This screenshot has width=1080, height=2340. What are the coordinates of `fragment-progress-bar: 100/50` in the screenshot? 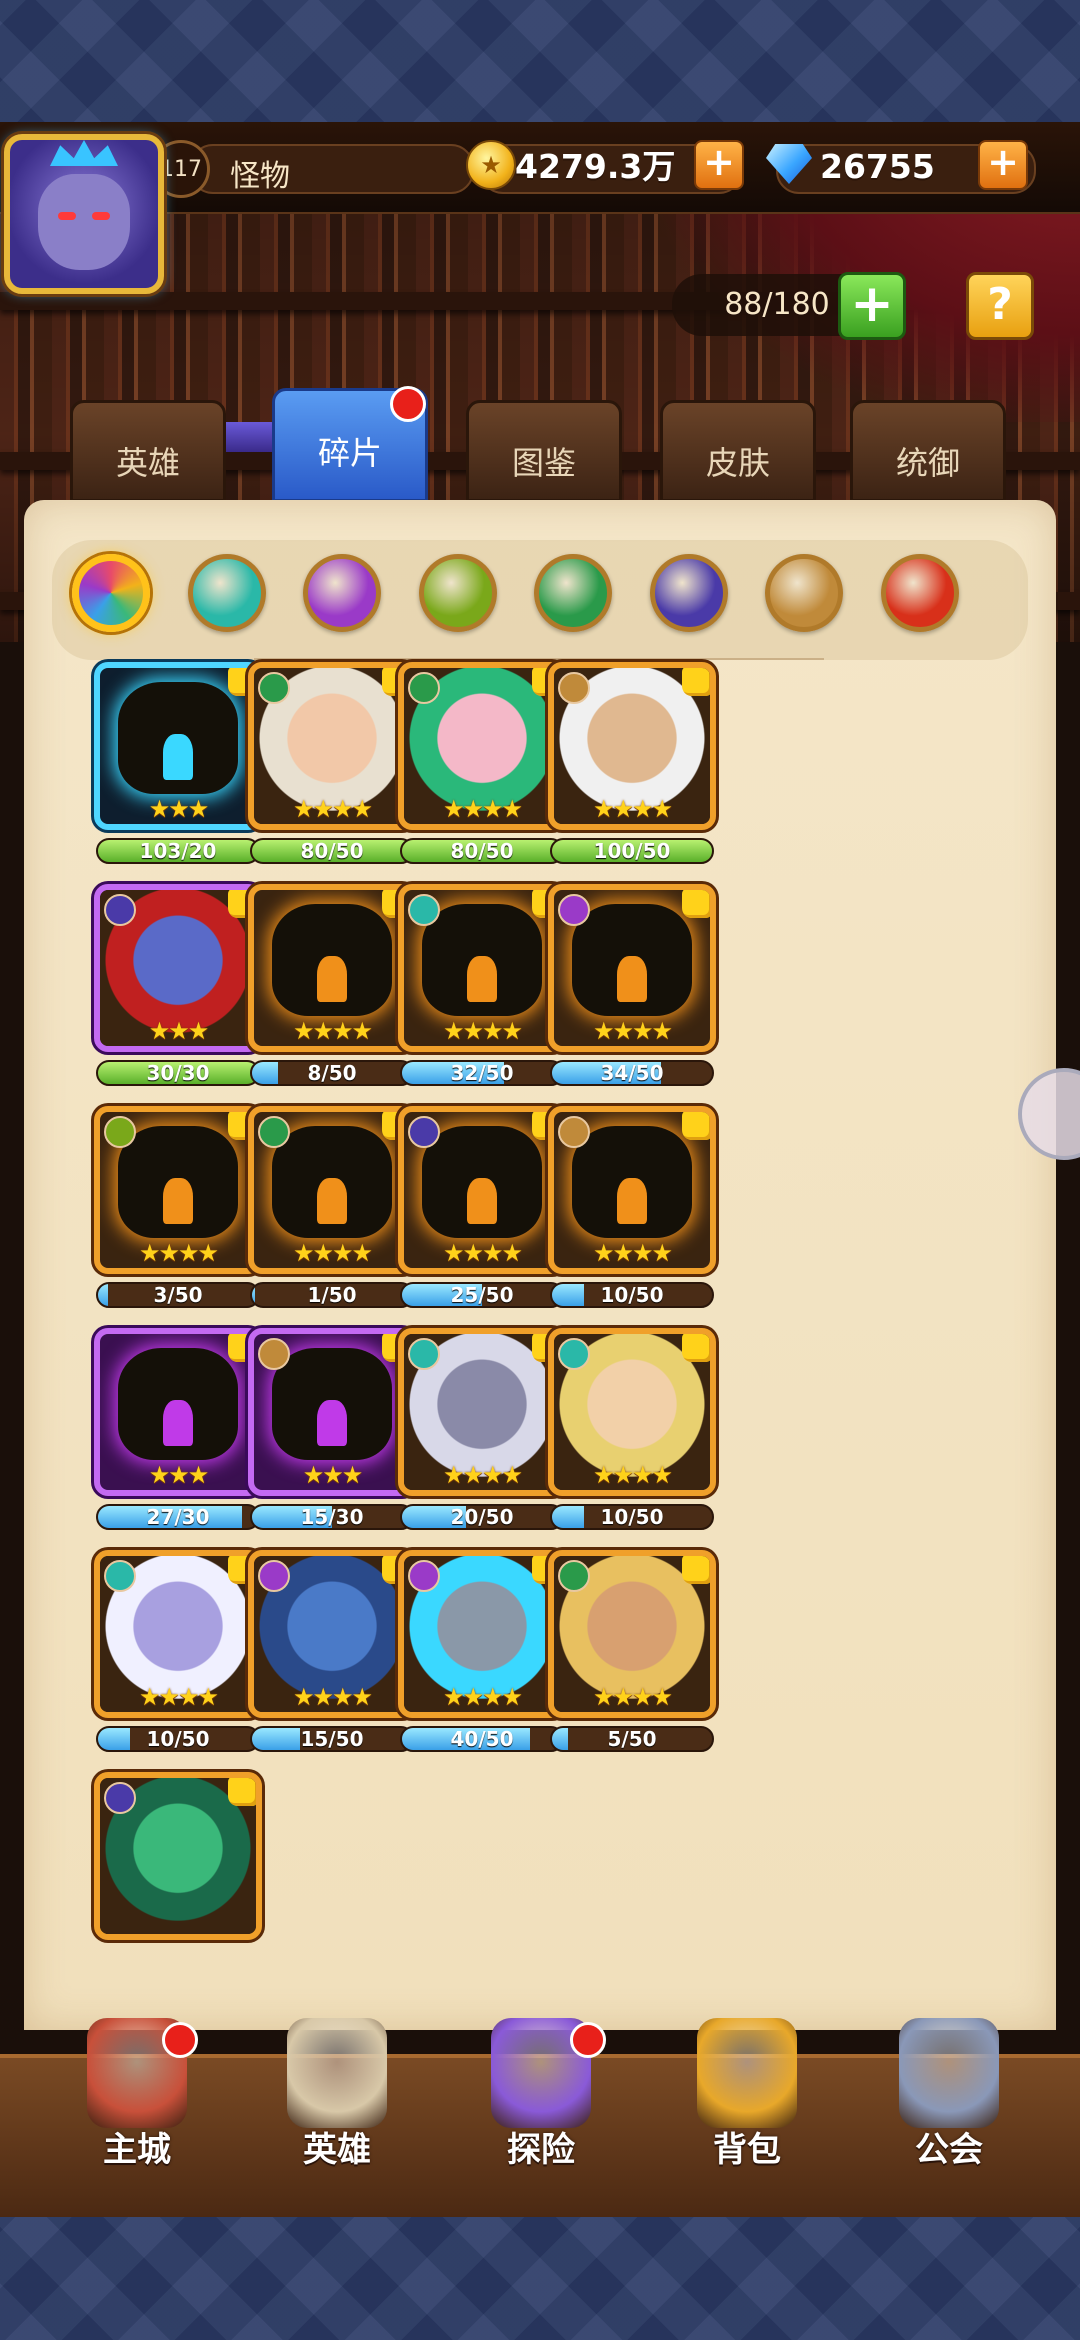 It's located at (632, 851).